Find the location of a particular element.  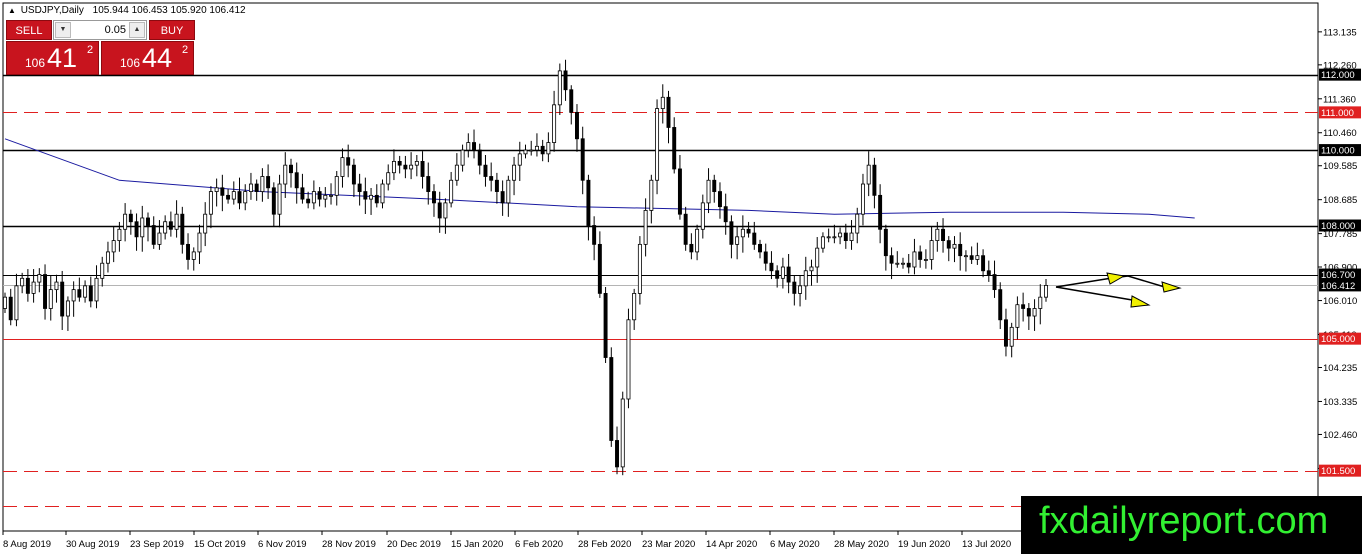

lot-value: 0.05 is located at coordinates (115, 30).